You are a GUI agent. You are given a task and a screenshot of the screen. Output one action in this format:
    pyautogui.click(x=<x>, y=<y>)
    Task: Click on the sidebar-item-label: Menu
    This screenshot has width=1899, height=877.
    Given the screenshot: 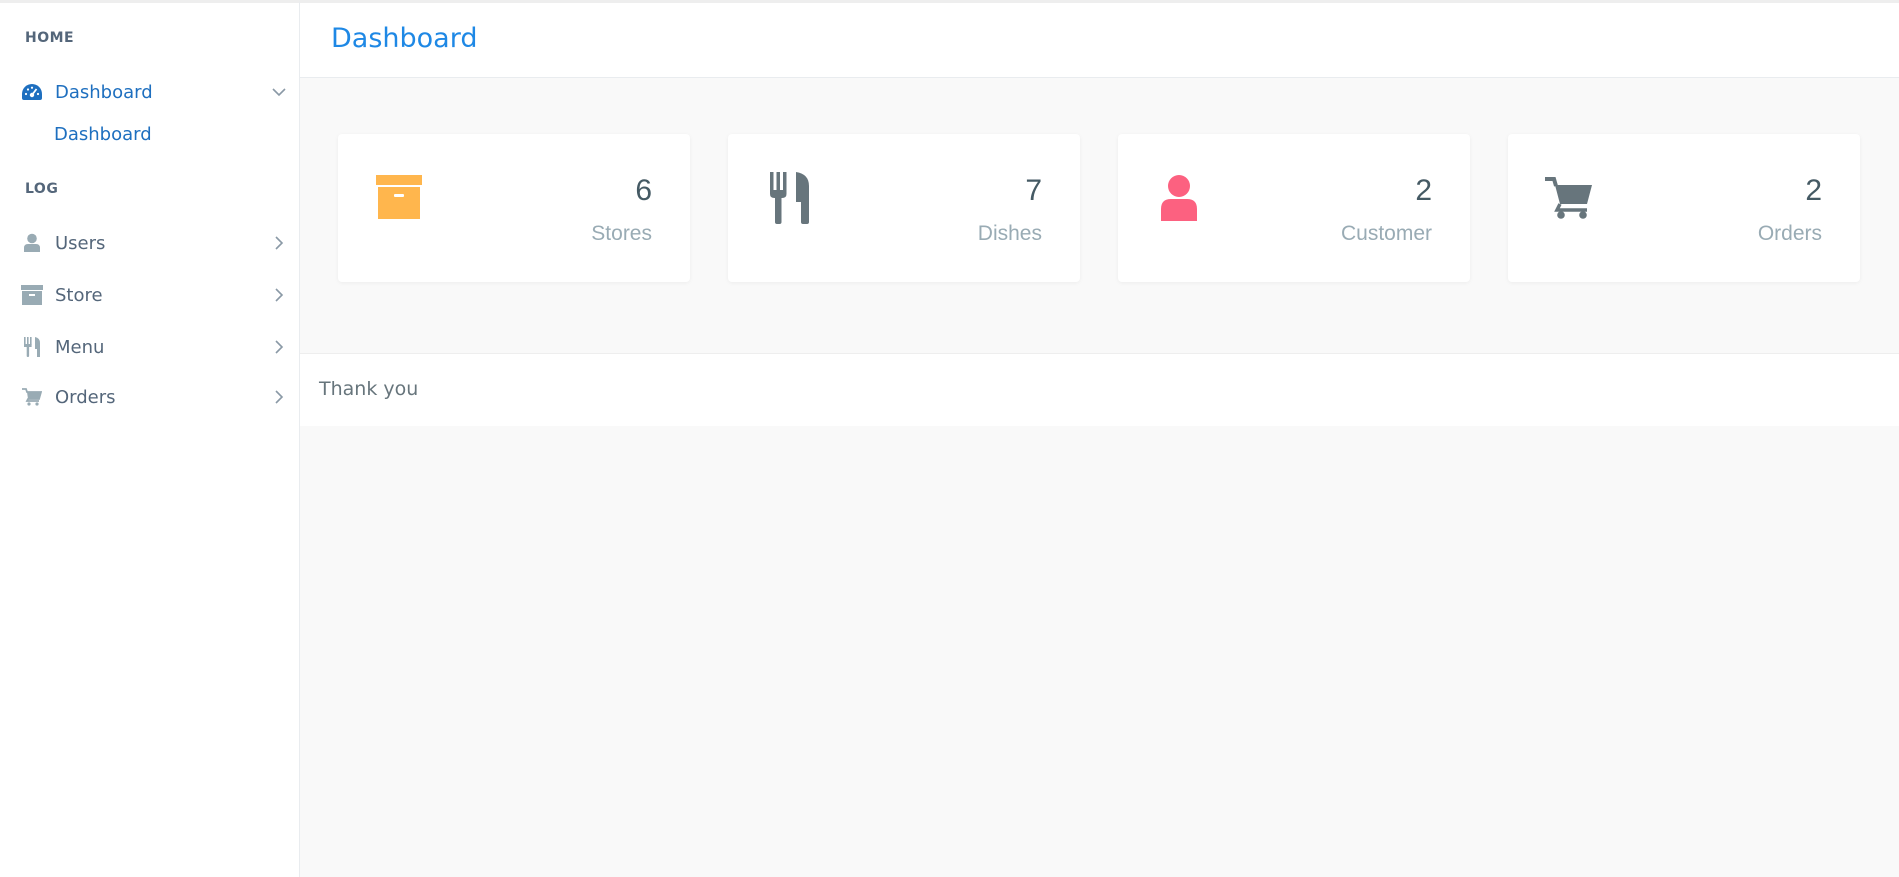 What is the action you would take?
    pyautogui.click(x=80, y=347)
    